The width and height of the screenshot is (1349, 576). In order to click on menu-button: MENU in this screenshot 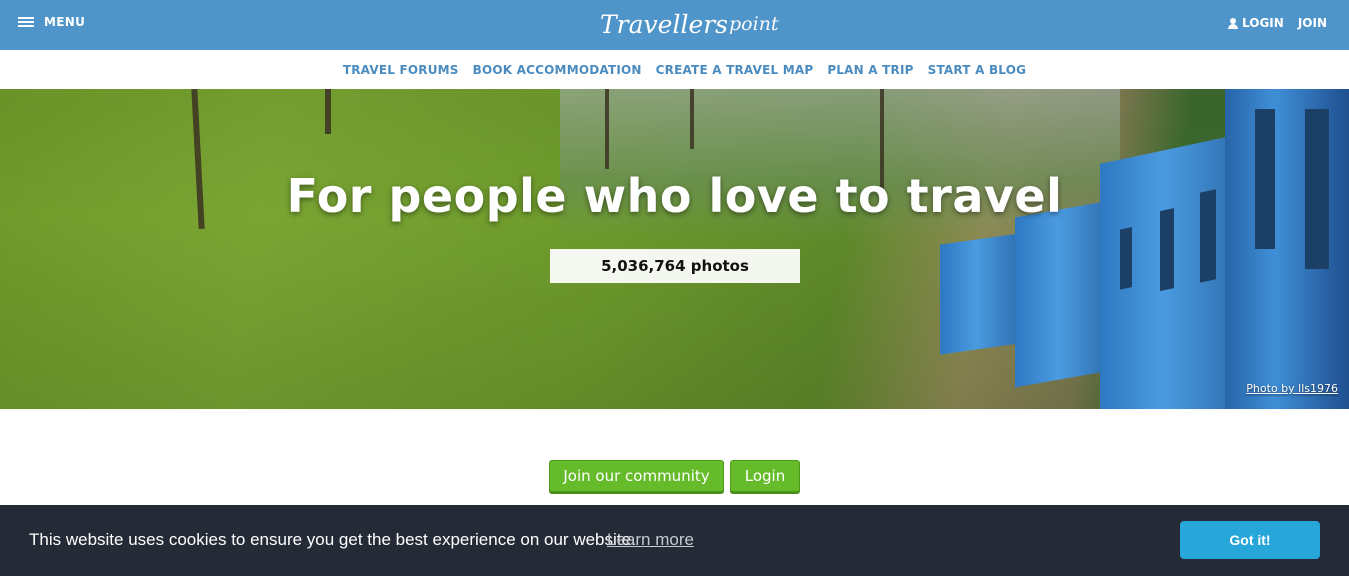, I will do `click(51, 22)`.